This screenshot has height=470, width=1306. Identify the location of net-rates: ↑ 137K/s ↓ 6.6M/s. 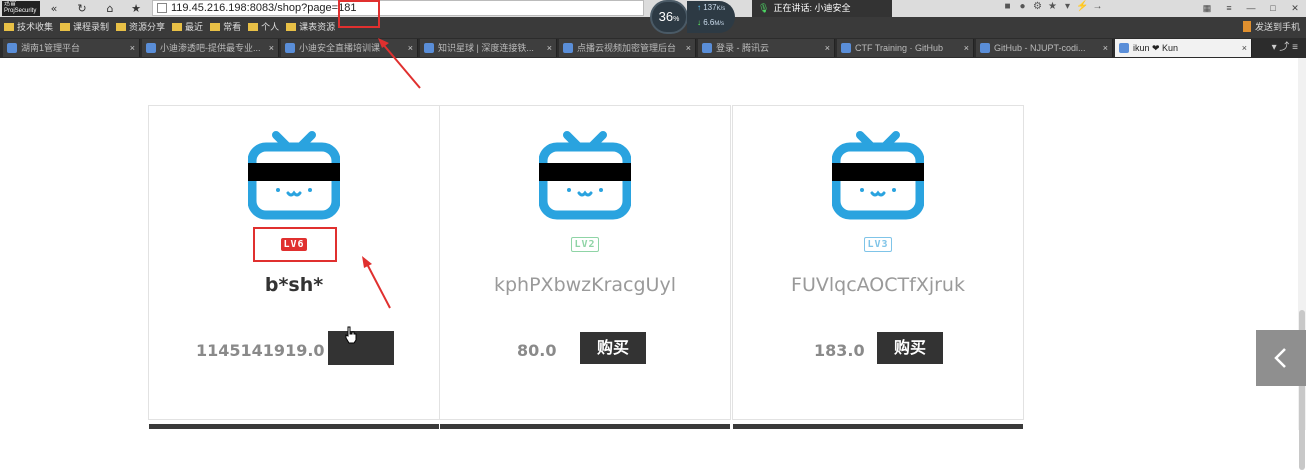
(711, 17).